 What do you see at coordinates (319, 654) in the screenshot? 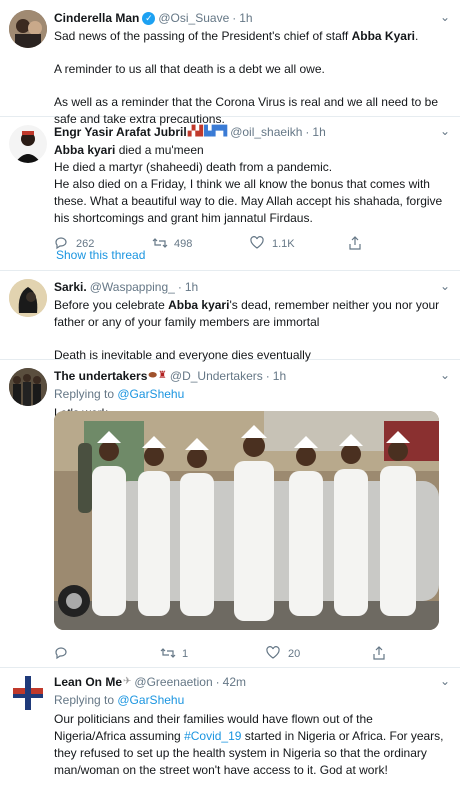
I see `like-button: 20` at bounding box center [319, 654].